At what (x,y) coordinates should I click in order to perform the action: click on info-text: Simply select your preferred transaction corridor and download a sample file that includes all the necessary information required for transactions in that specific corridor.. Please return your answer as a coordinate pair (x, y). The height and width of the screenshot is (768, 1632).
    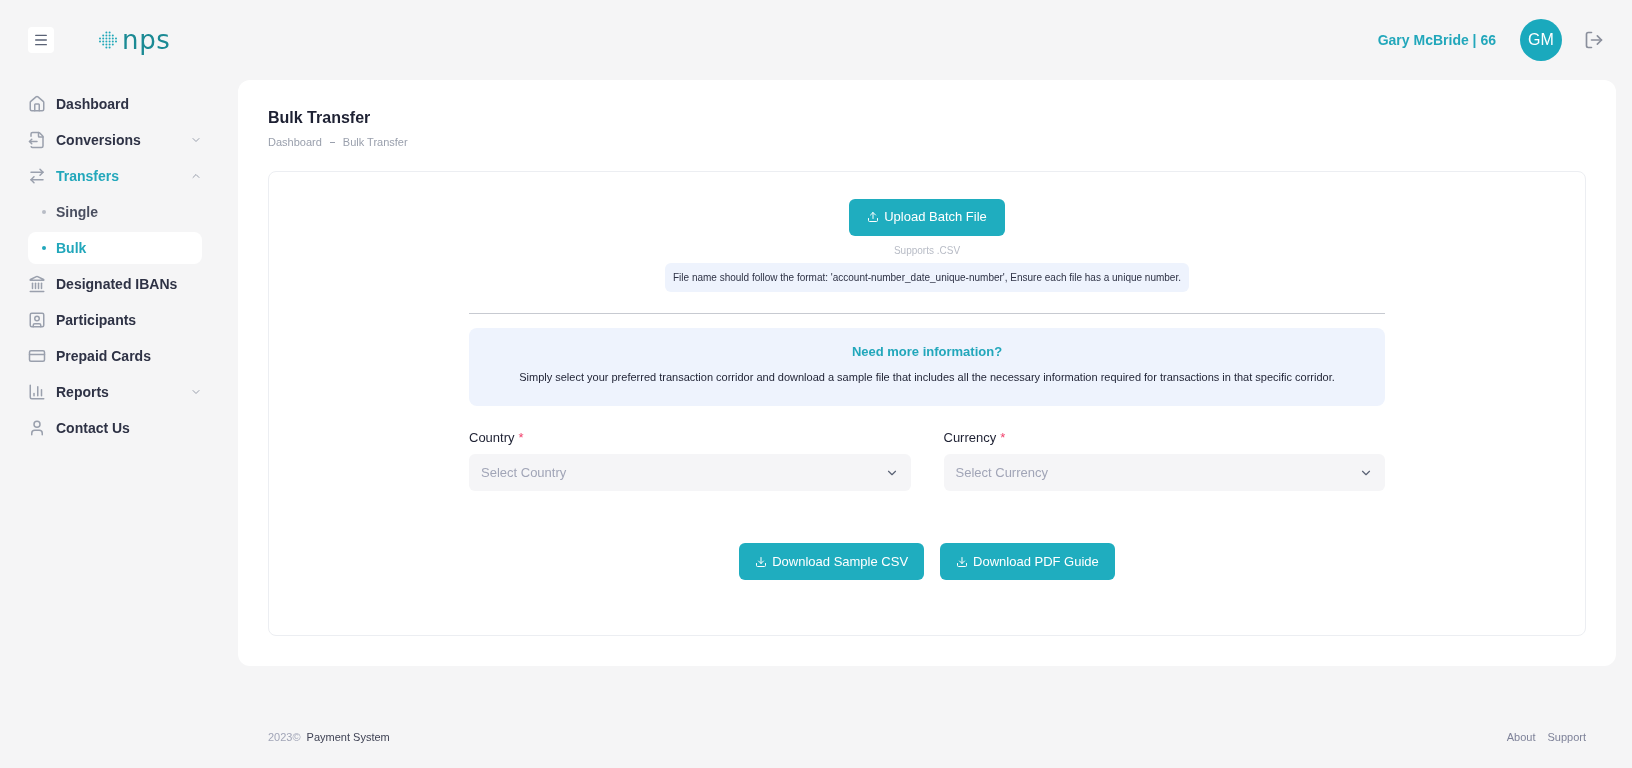
    Looking at the image, I should click on (927, 377).